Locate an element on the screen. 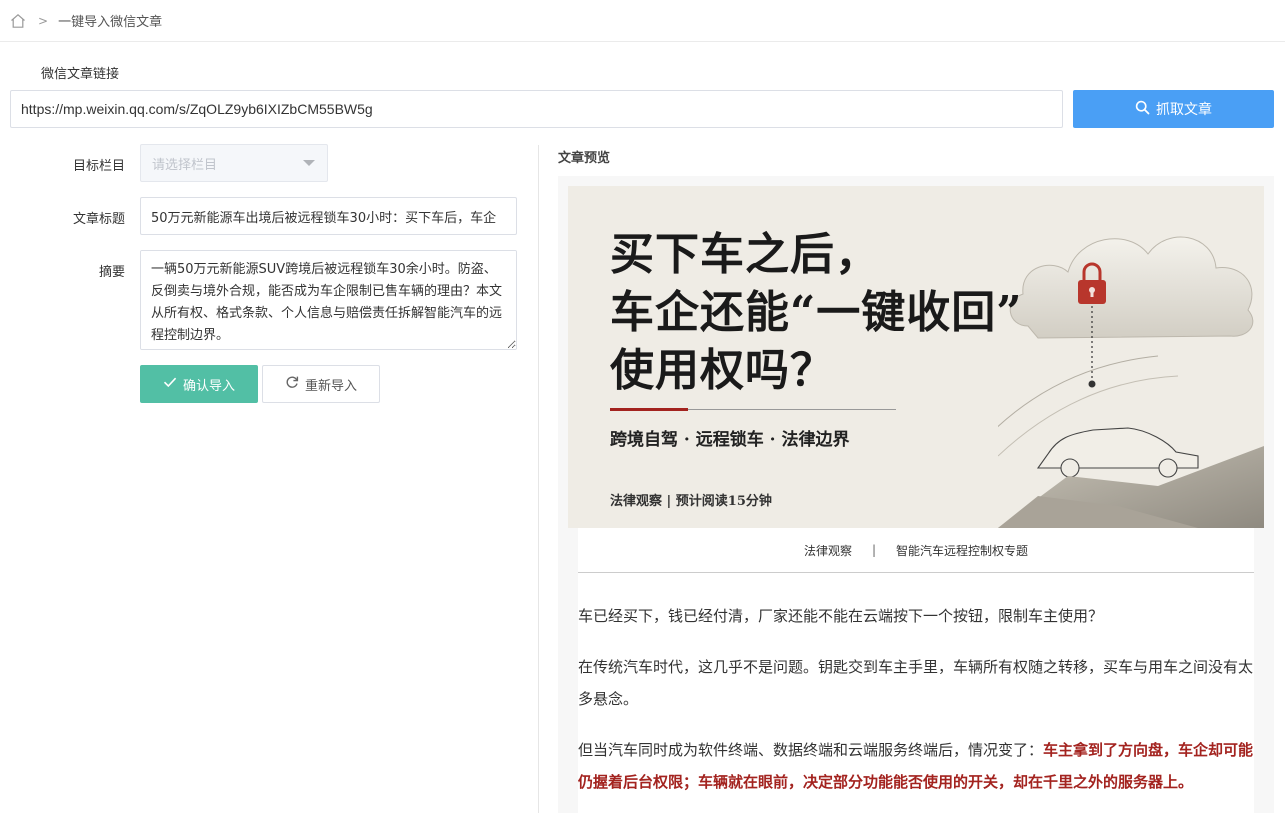 The width and height of the screenshot is (1285, 813). url-label: 微信文章链接 is located at coordinates (80, 74).